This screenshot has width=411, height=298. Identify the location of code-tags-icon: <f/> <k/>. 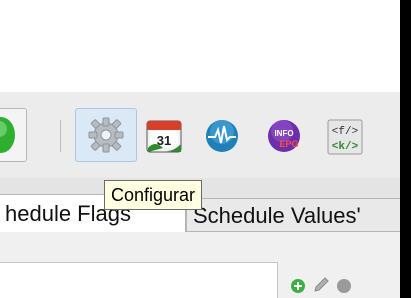
(345, 137).